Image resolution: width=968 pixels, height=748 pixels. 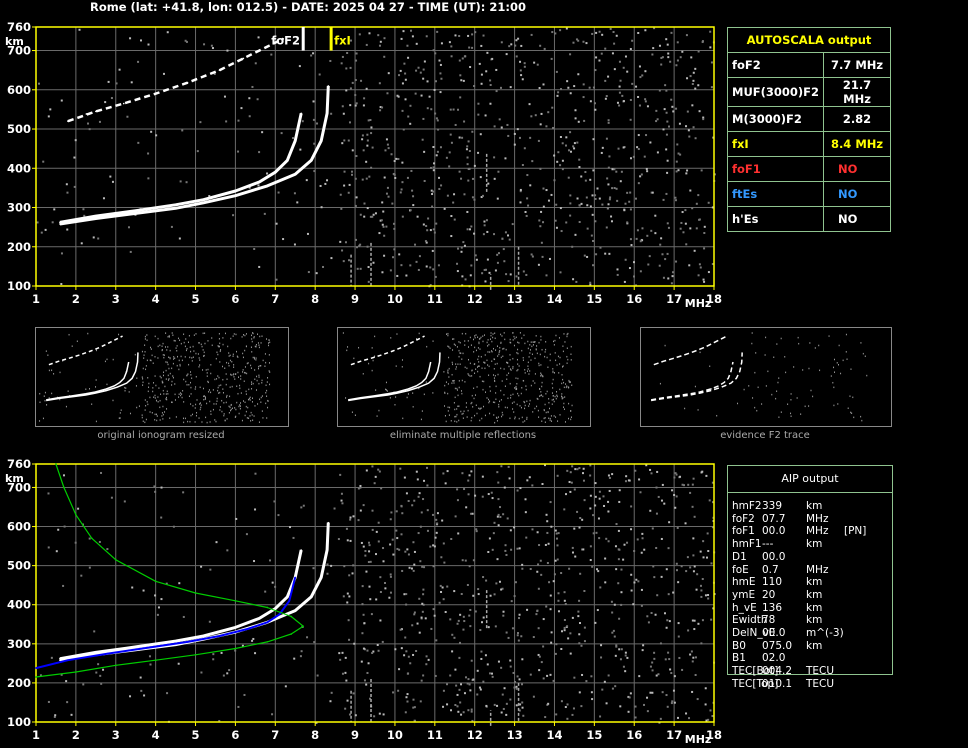 What do you see at coordinates (355, 735) in the screenshot?
I see `x-tick-label: 9` at bounding box center [355, 735].